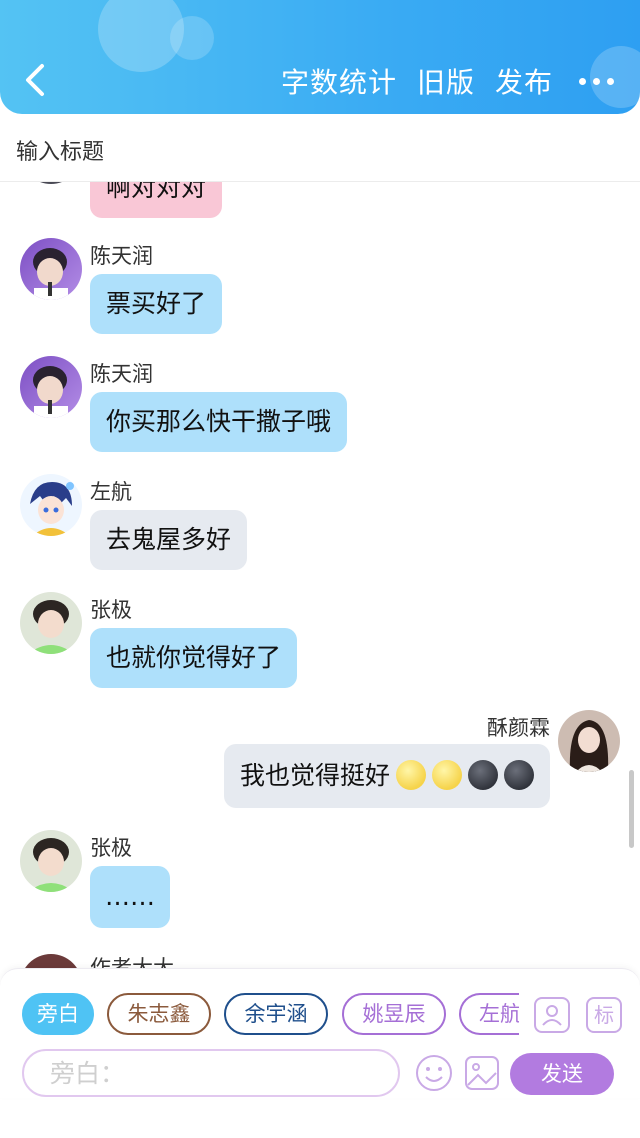 Image resolution: width=640 pixels, height=1138 pixels. Describe the element at coordinates (320, 148) in the screenshot. I see `title-field: 输入标题` at that location.